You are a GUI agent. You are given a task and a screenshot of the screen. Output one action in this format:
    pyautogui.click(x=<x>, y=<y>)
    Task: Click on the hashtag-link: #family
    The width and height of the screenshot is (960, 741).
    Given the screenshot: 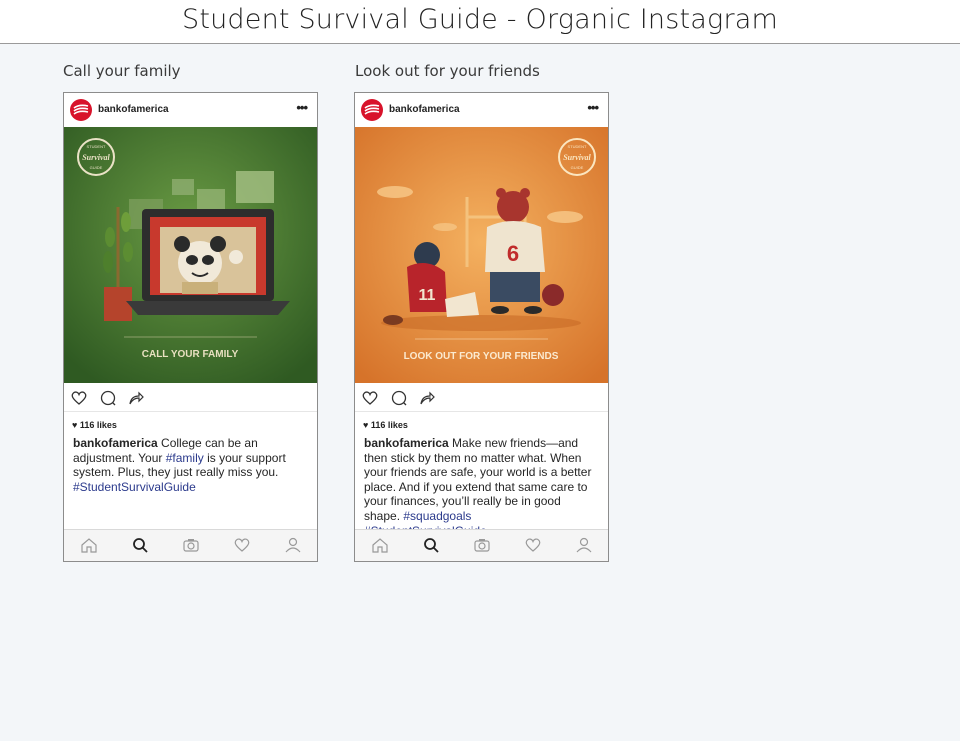 What is the action you would take?
    pyautogui.click(x=185, y=458)
    